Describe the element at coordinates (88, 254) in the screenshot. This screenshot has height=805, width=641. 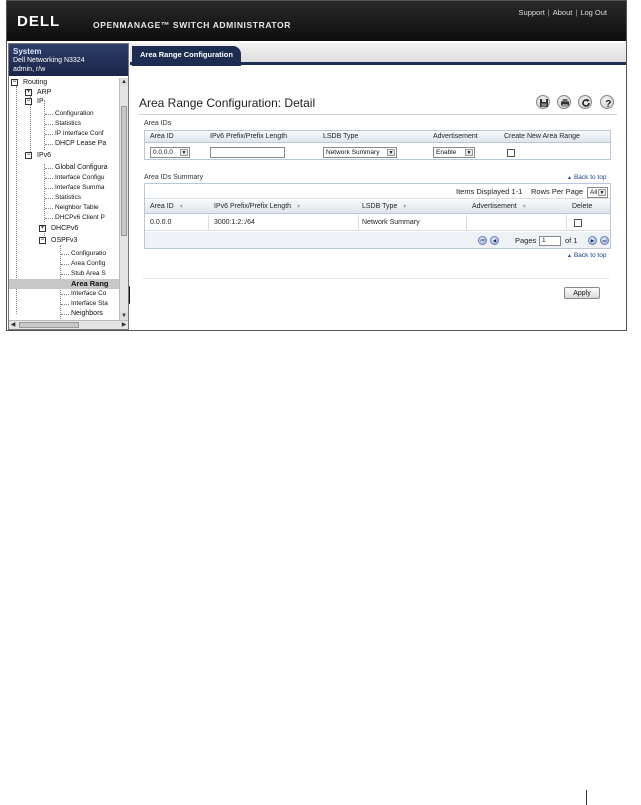
I see `nav-ospfv3-configuration: Configuratio` at that location.